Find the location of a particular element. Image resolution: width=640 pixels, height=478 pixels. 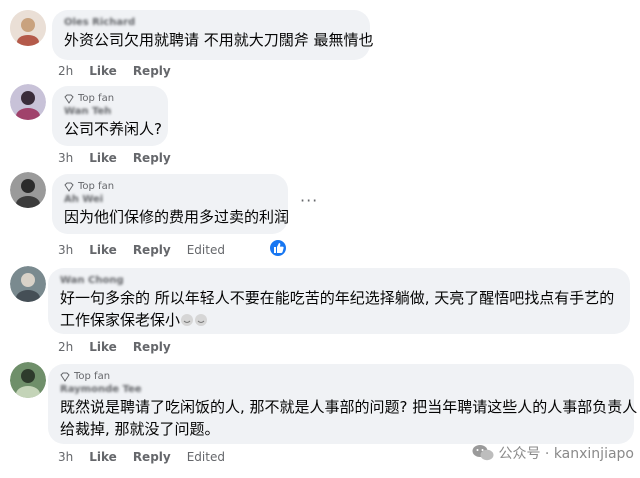

comment-bubble: Oles Richard 外资公司欠用就聘请 不用就大刀闊斧 最無情也 is located at coordinates (213, 35).